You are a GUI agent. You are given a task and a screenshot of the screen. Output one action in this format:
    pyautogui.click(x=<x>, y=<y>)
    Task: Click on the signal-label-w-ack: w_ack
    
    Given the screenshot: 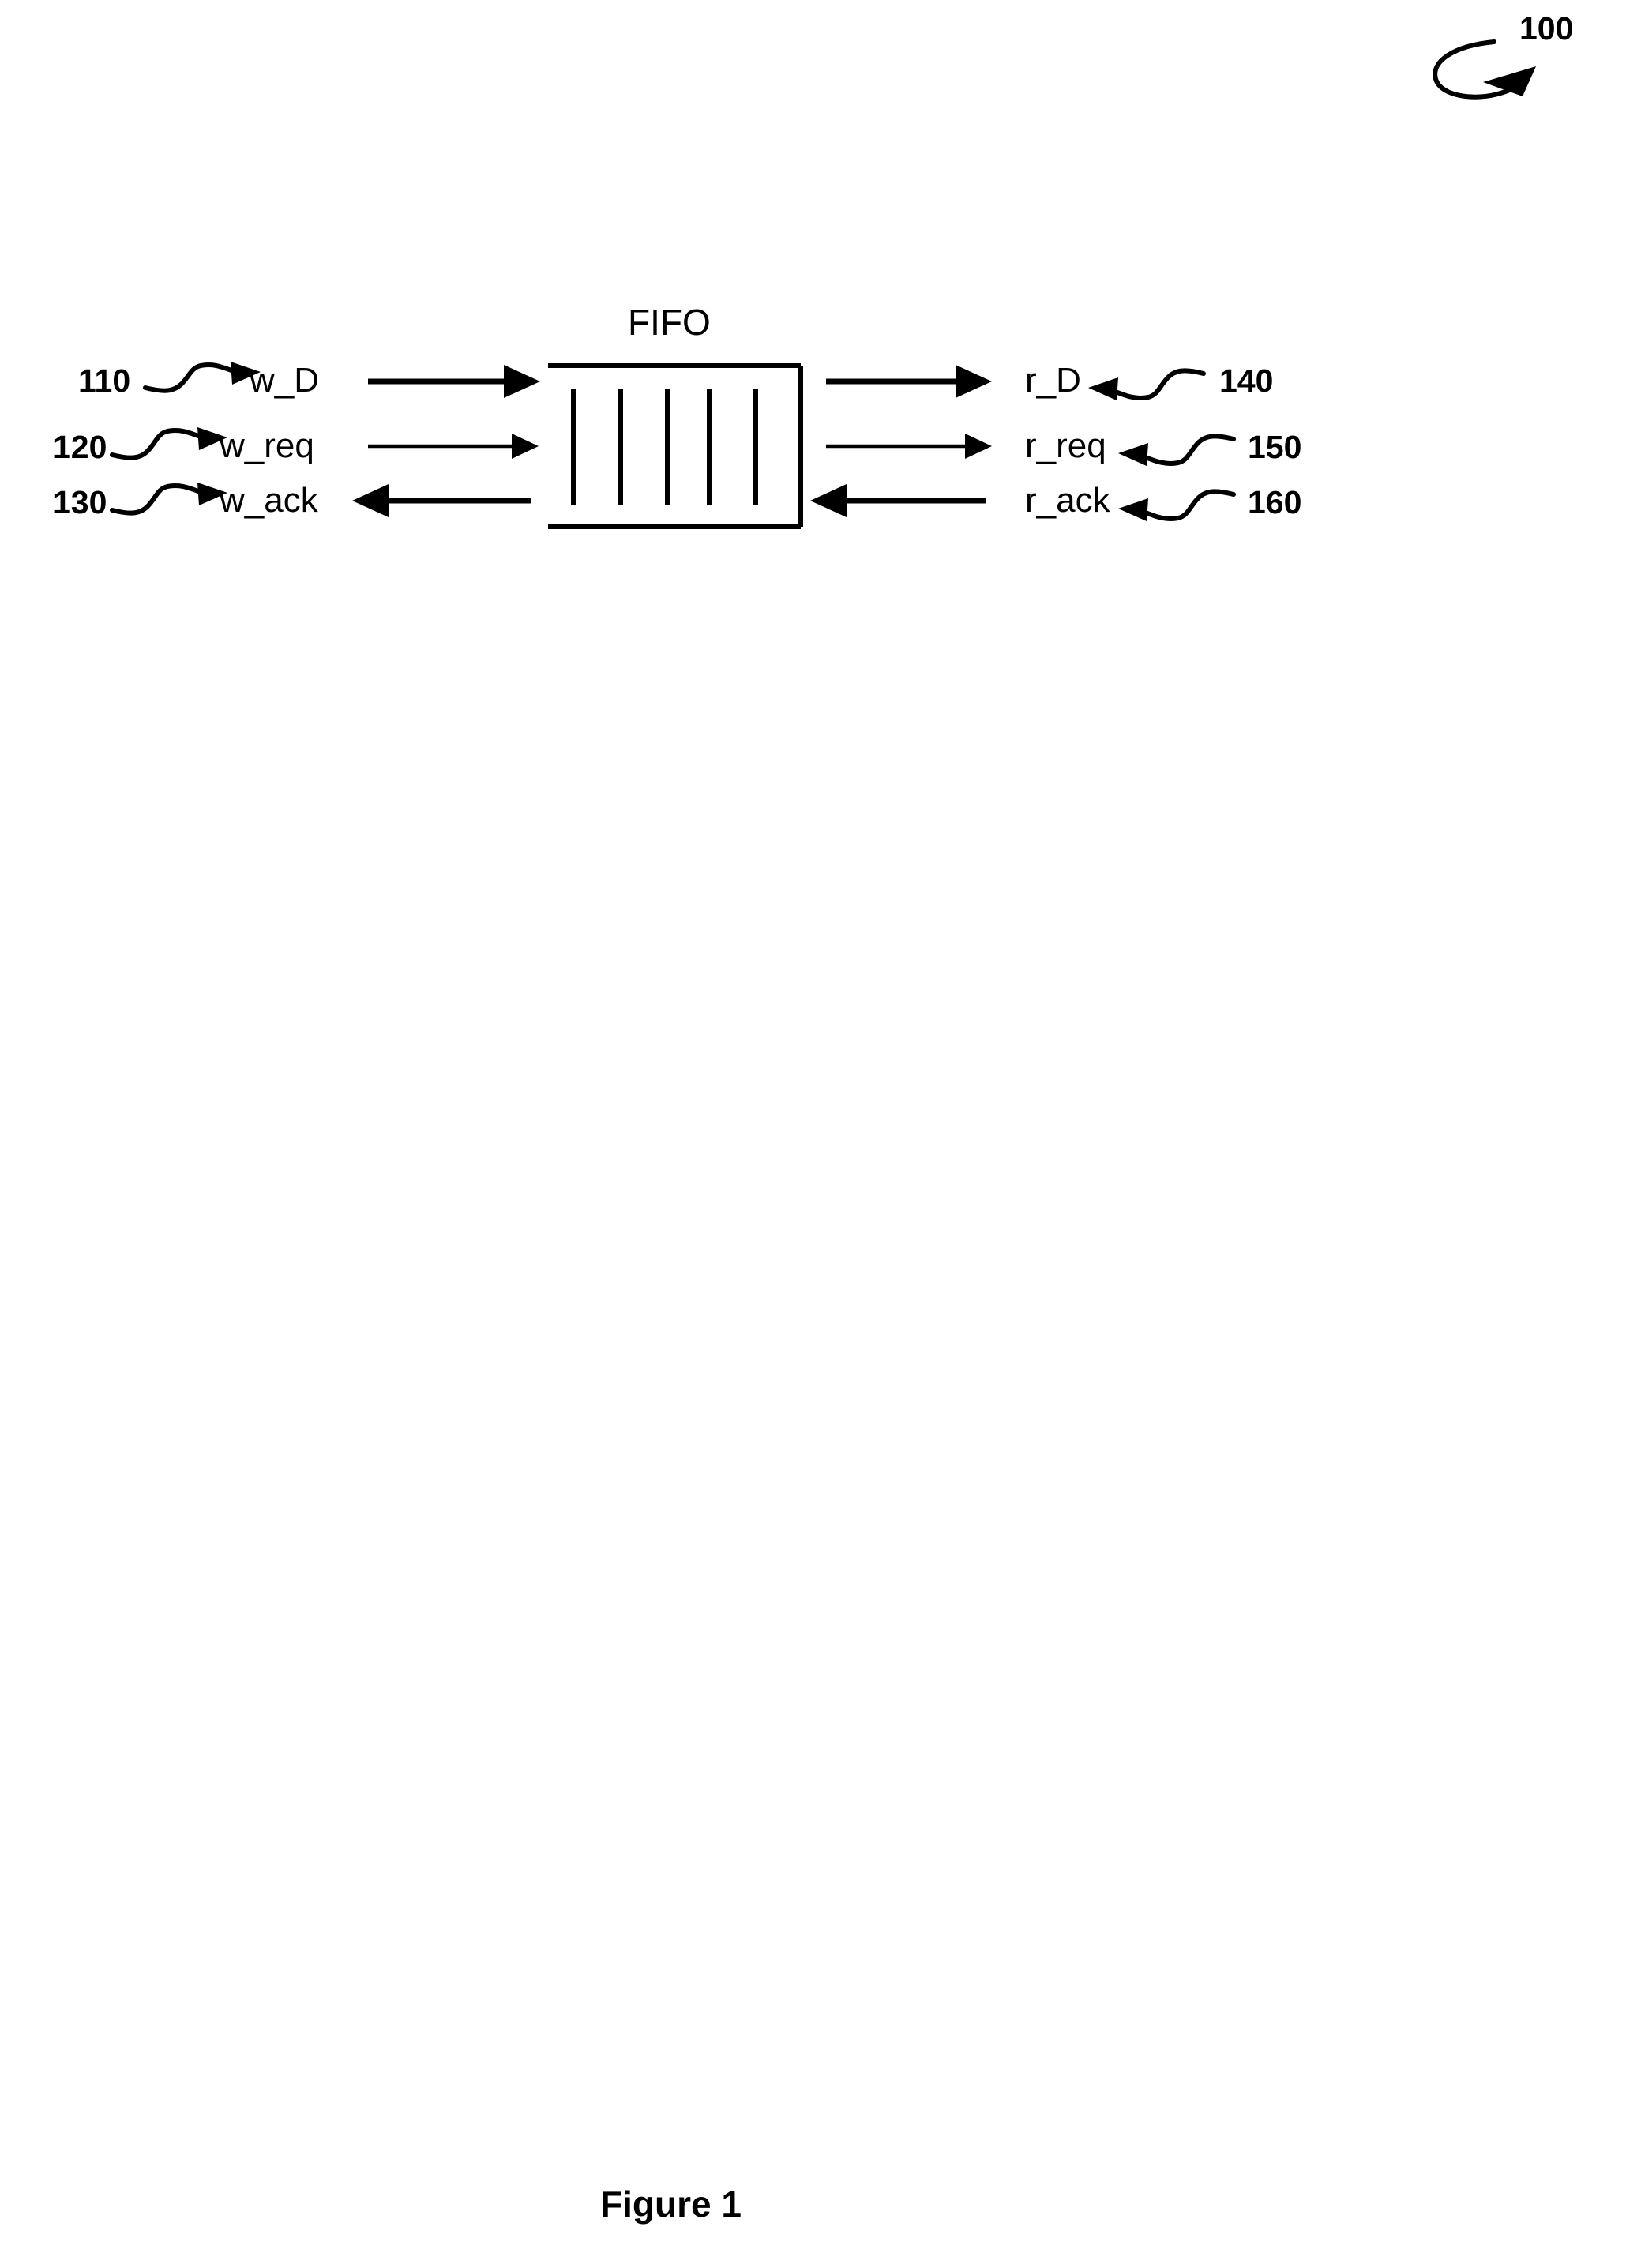 What is the action you would take?
    pyautogui.click(x=269, y=500)
    